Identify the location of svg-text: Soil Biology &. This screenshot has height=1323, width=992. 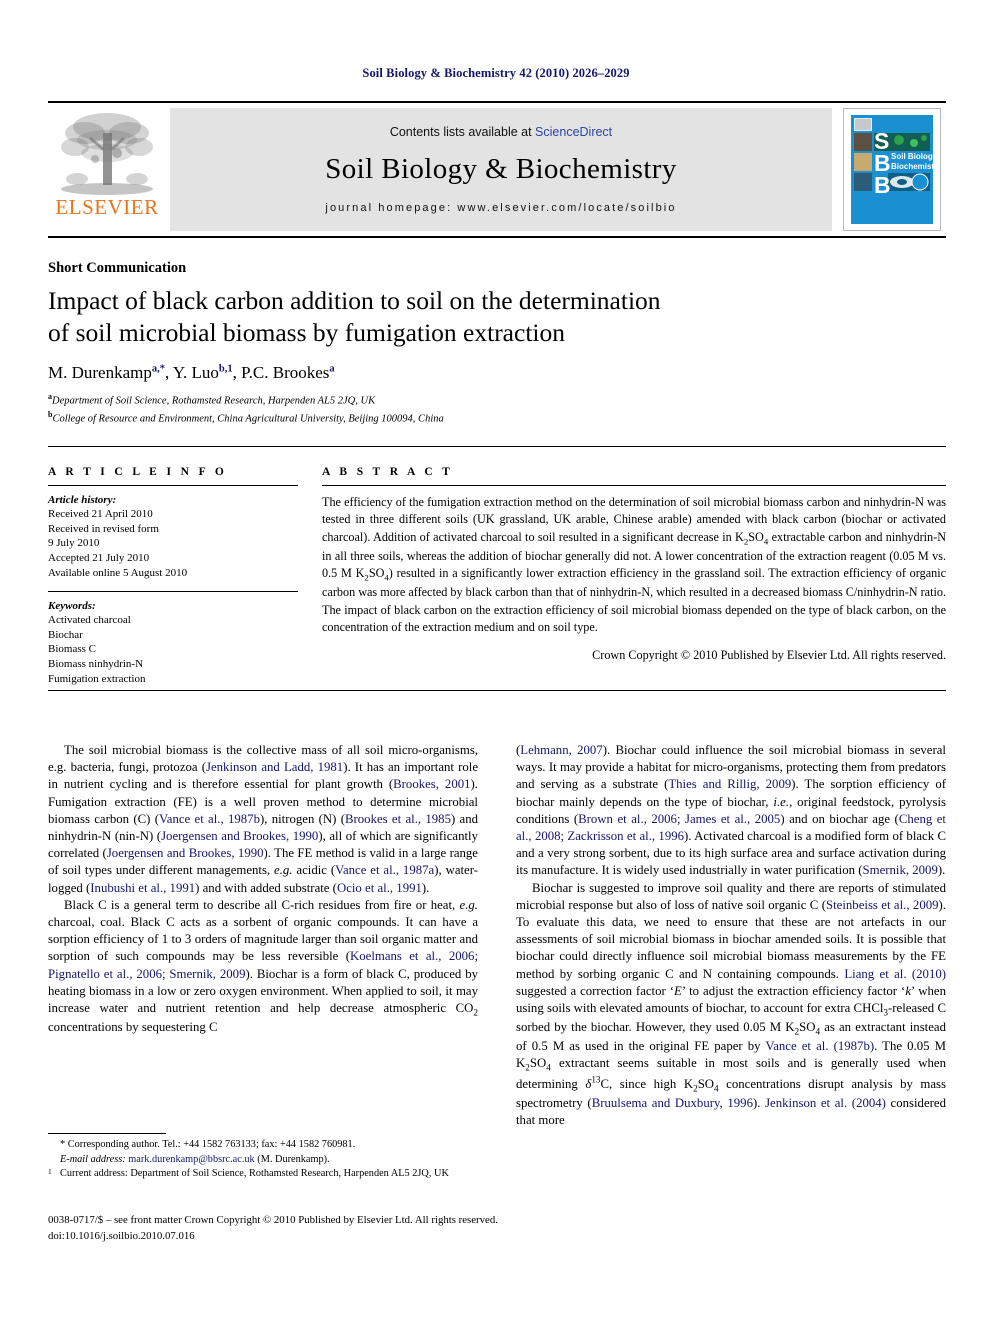
(915, 156).